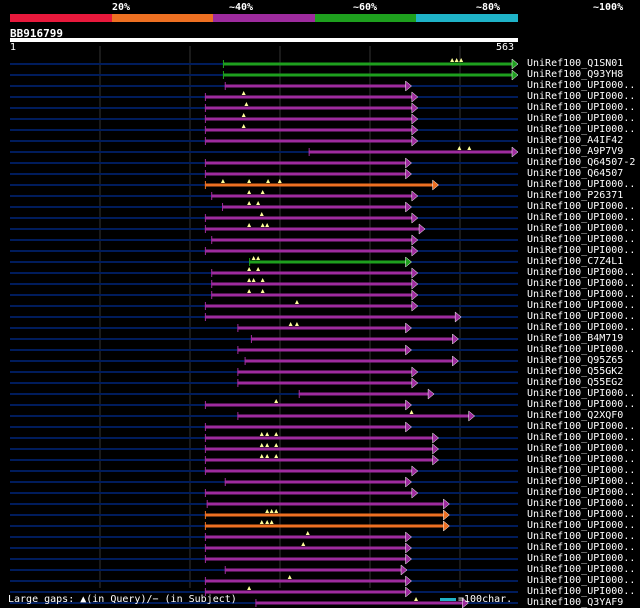 This screenshot has height=608, width=640. I want to click on hit-label: UniRef100_Q64507-2, so click(581, 162).